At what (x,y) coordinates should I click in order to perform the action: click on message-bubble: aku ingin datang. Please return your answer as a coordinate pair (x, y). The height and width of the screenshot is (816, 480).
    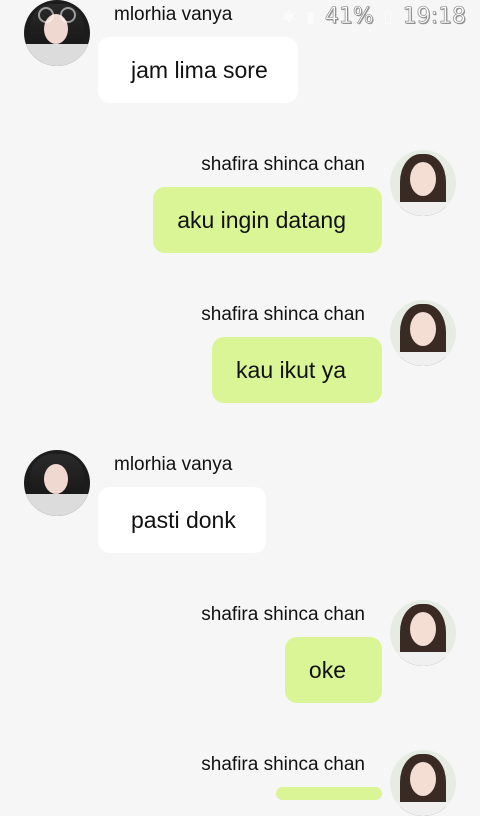
    Looking at the image, I should click on (267, 220).